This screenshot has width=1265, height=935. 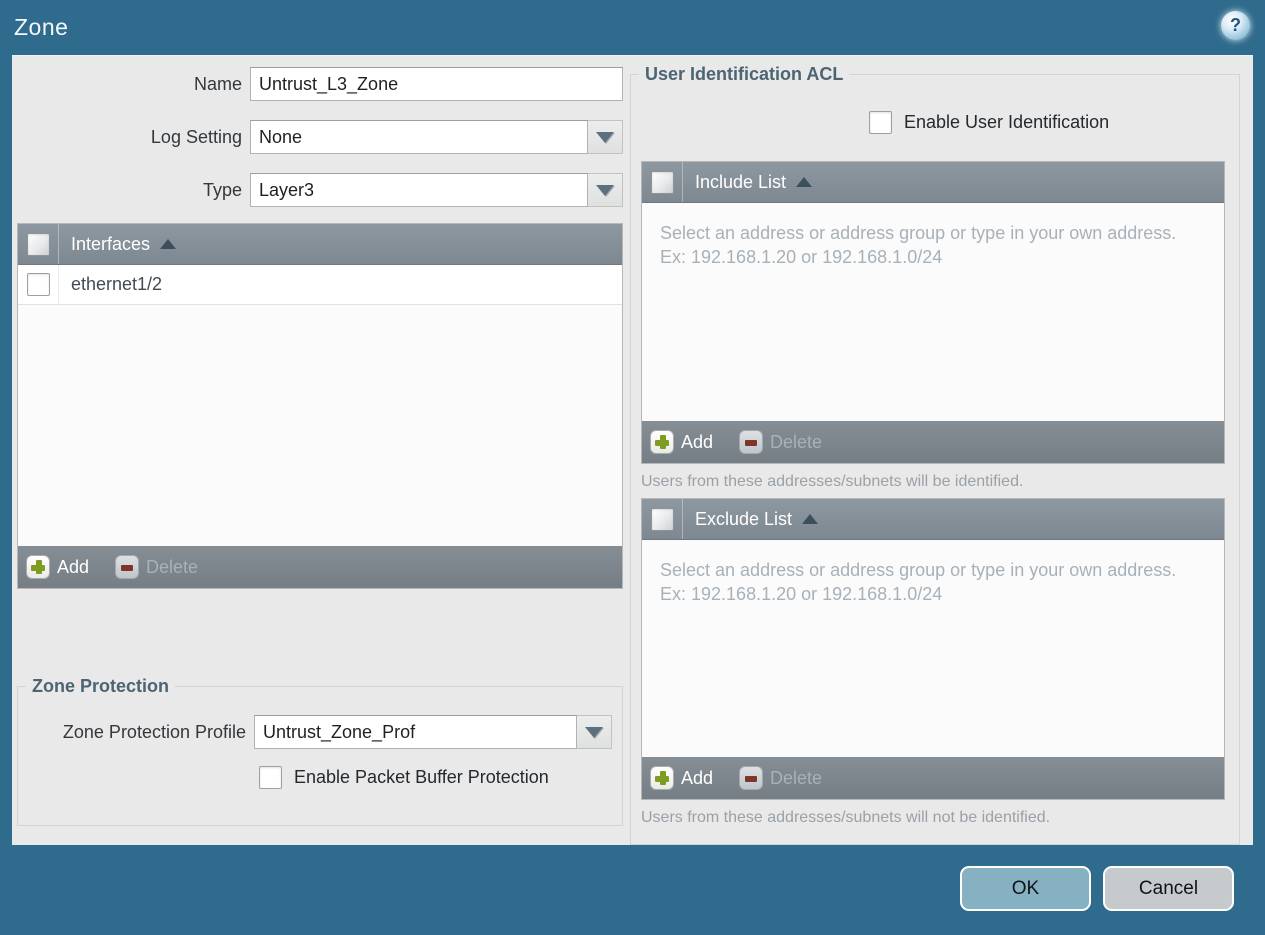 What do you see at coordinates (41, 27) in the screenshot?
I see `dialog-title: Zone` at bounding box center [41, 27].